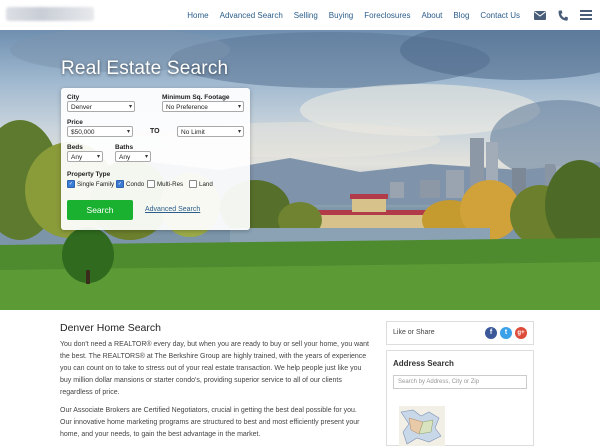 The height and width of the screenshot is (447, 600). I want to click on address-search-title: Address Search, so click(423, 363).